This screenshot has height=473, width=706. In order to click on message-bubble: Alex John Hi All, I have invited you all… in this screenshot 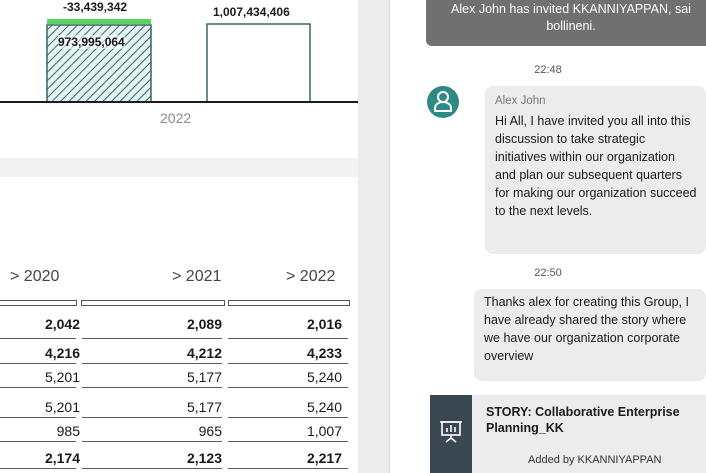, I will do `click(595, 170)`.